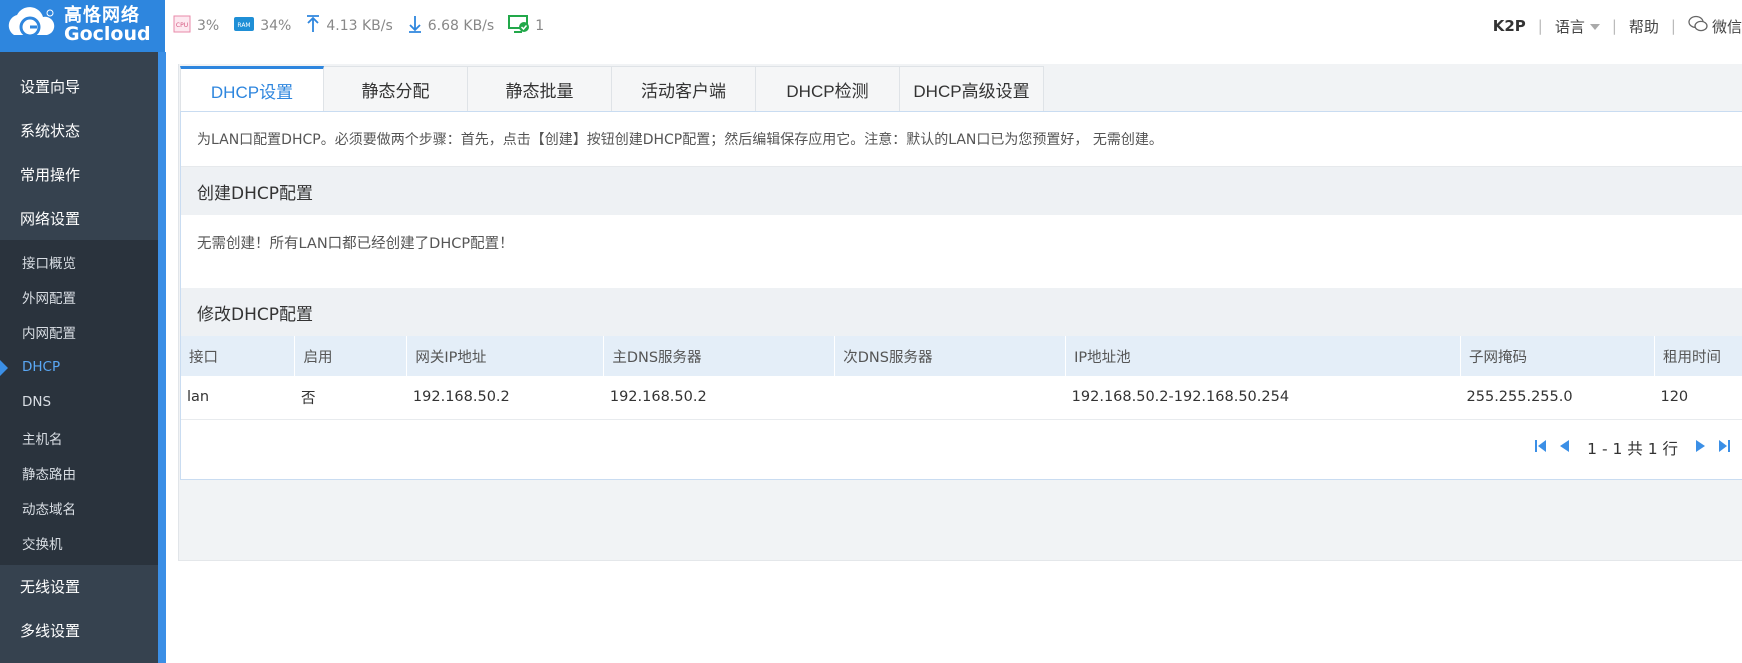  What do you see at coordinates (1726, 26) in the screenshot?
I see `wechat-label: 微信` at bounding box center [1726, 26].